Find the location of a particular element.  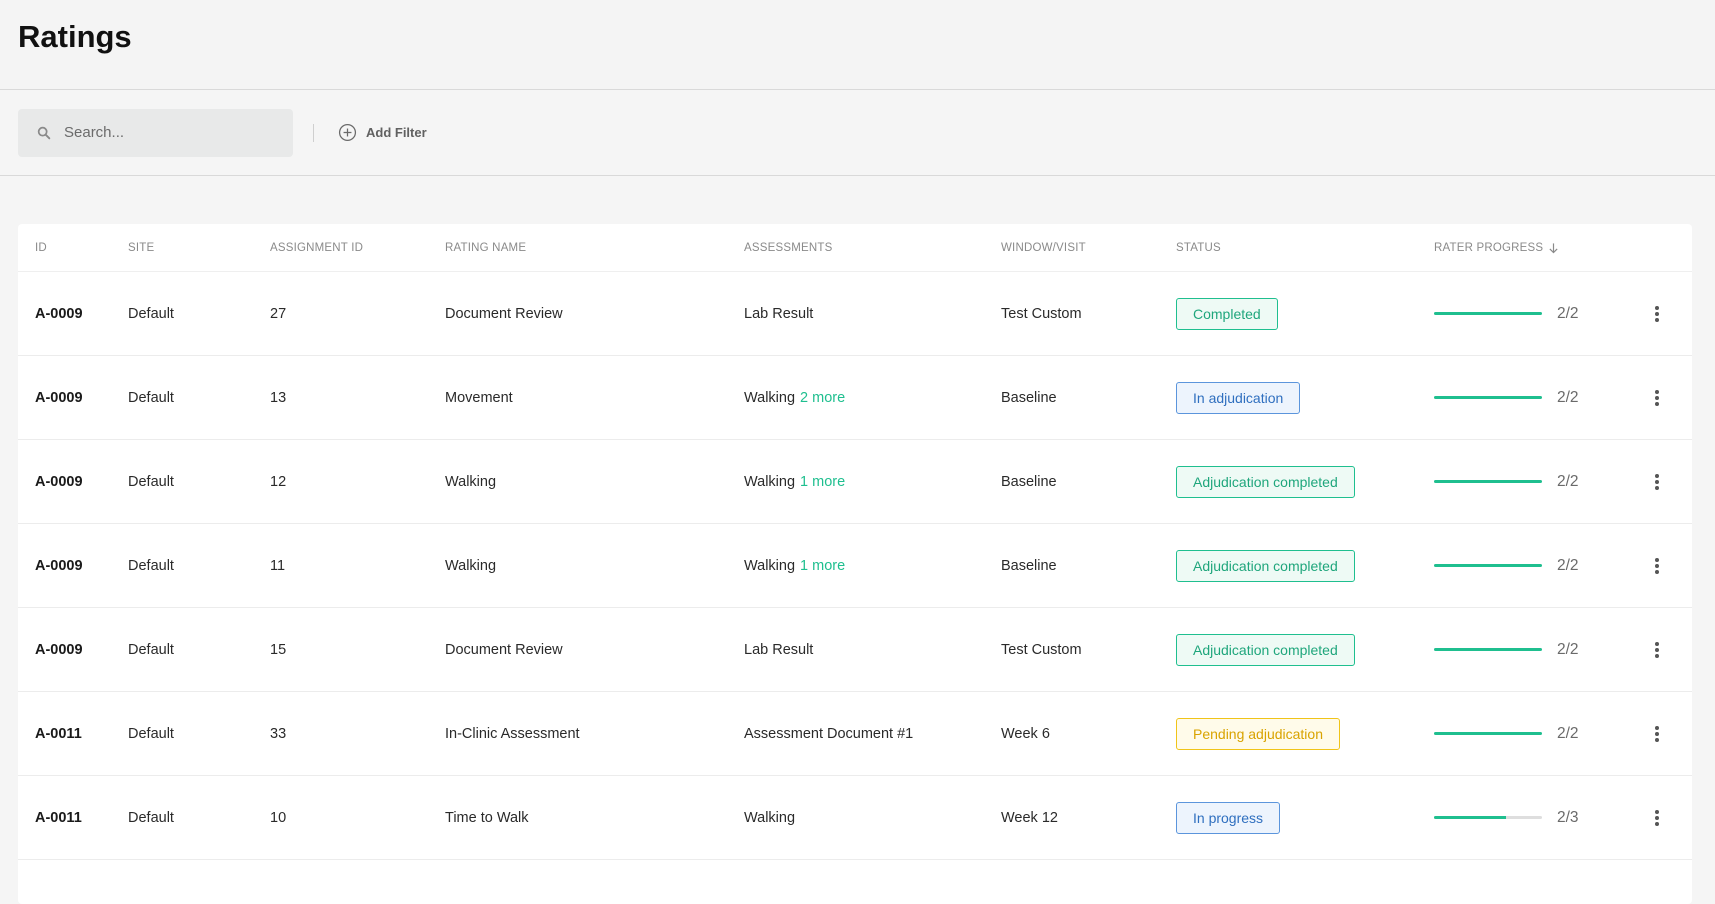

status-badge: Pending adjudication is located at coordinates (1258, 733).